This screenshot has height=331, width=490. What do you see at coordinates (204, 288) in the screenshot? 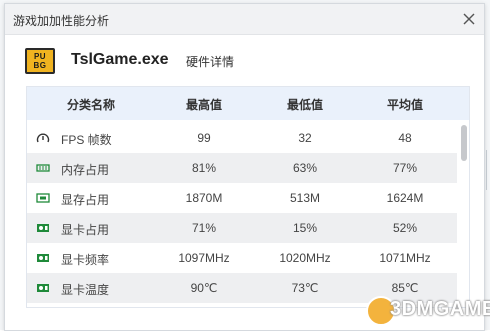
I see `row-max: 90℃` at bounding box center [204, 288].